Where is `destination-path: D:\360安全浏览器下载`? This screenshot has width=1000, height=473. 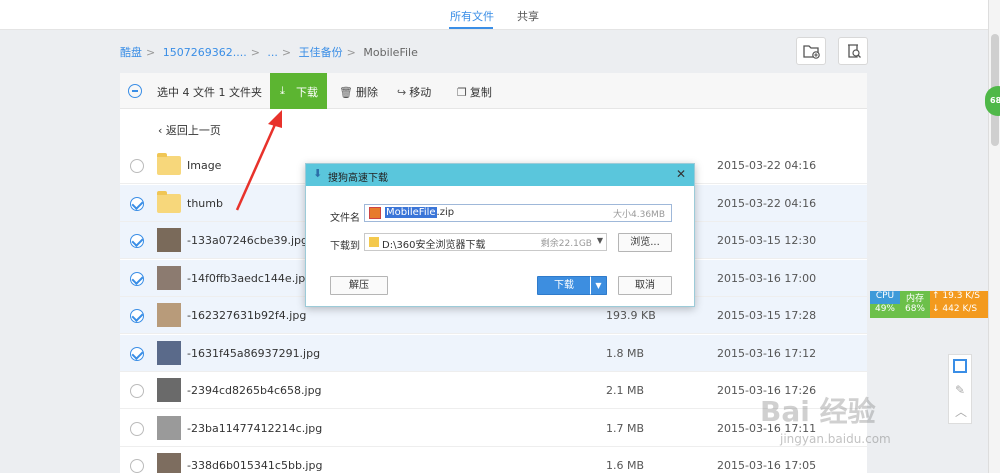 destination-path: D:\360安全浏览器下载 is located at coordinates (434, 245).